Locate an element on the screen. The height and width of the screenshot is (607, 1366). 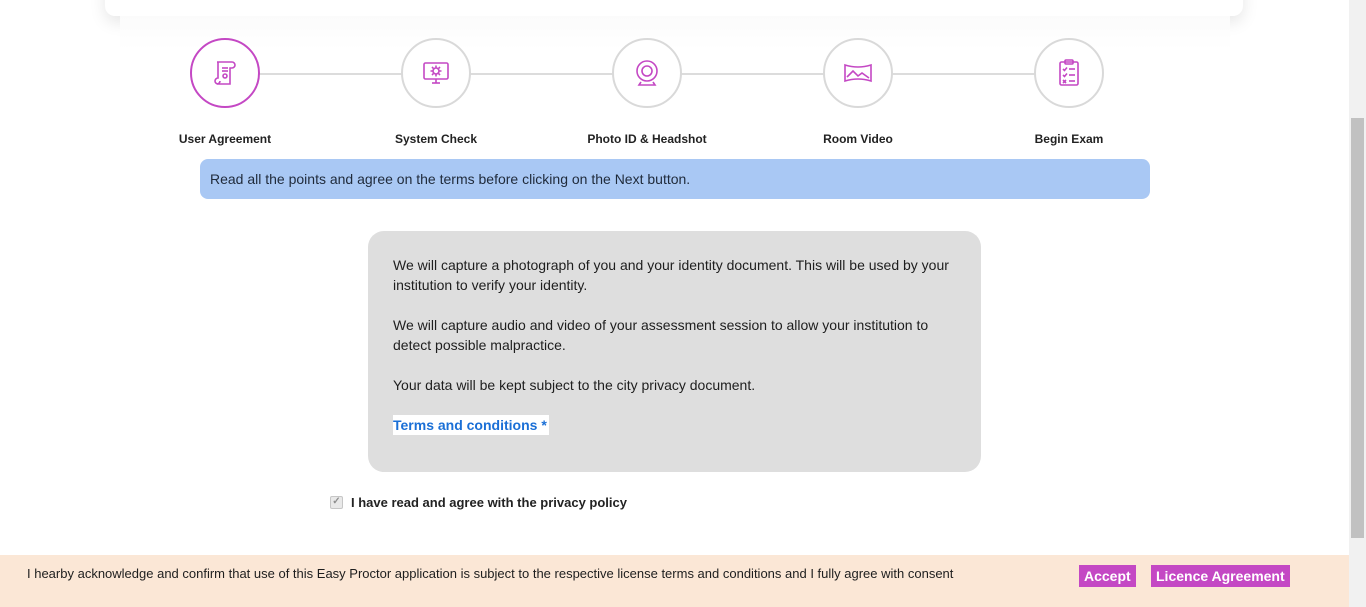
webcam-icon is located at coordinates (647, 73).